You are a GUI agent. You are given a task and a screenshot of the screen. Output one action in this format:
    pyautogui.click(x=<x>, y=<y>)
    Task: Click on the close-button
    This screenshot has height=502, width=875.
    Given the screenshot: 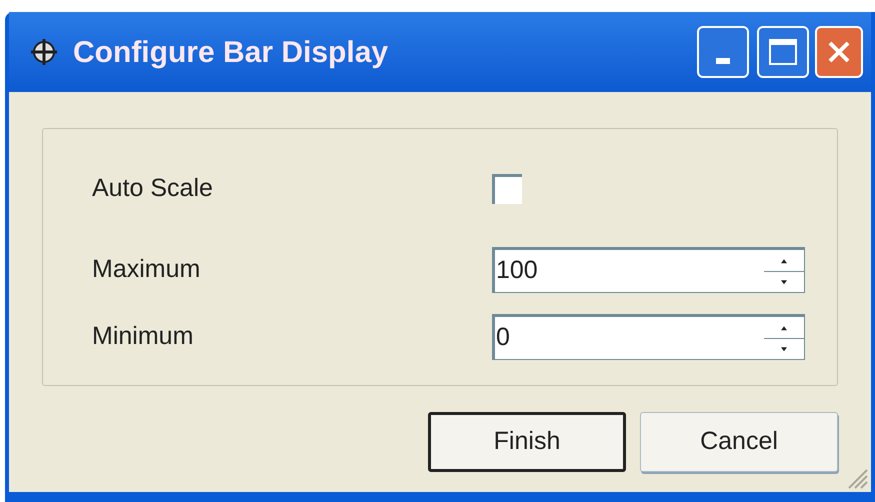 What is the action you would take?
    pyautogui.click(x=839, y=52)
    